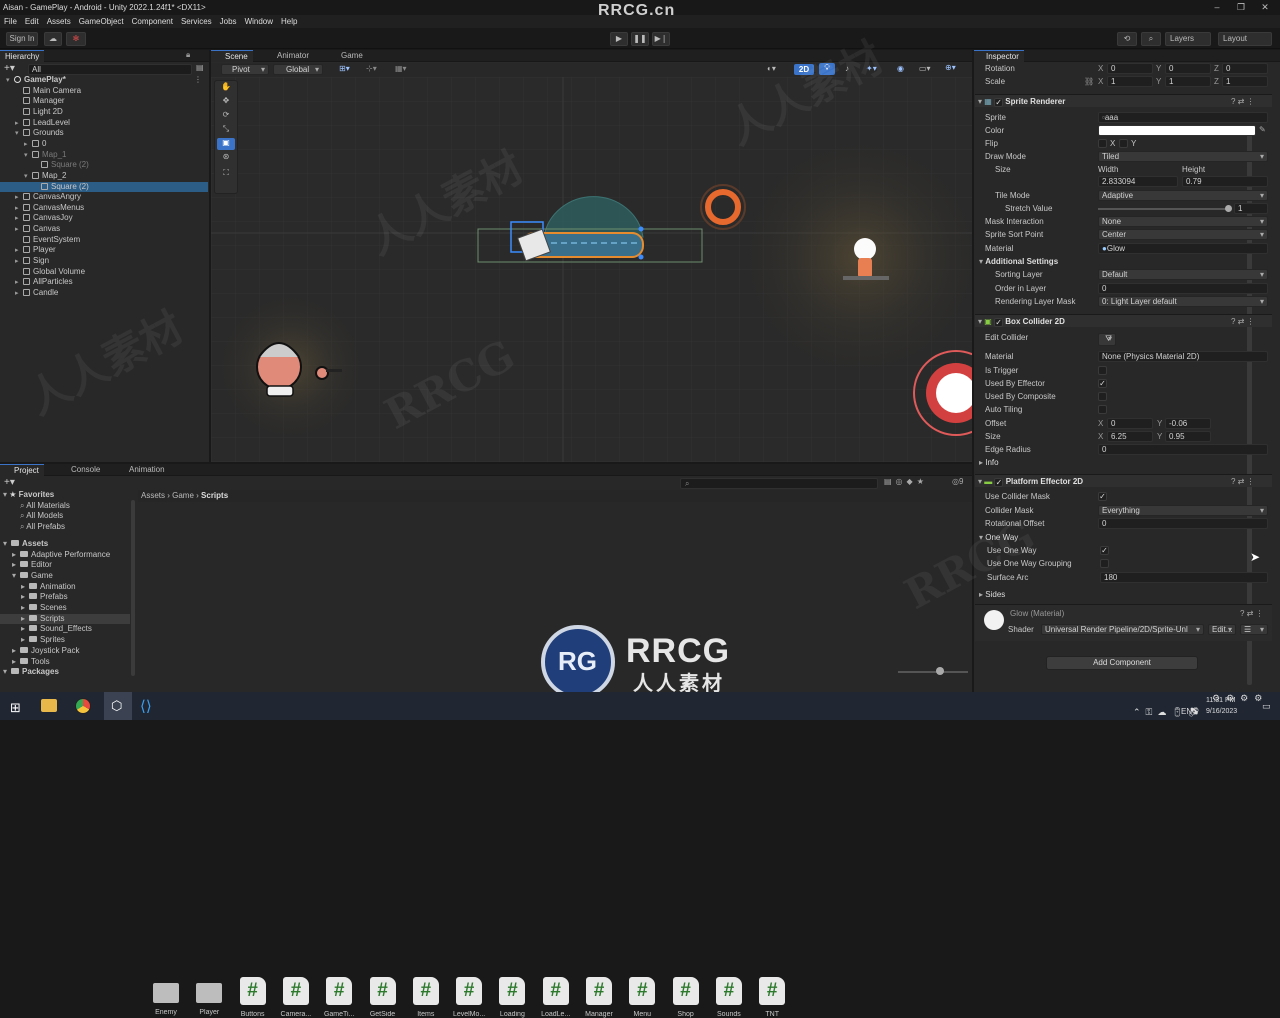 Image resolution: width=1280 pixels, height=1018 pixels. What do you see at coordinates (104, 187) in the screenshot?
I see `hierarchy-item: Square (2)` at bounding box center [104, 187].